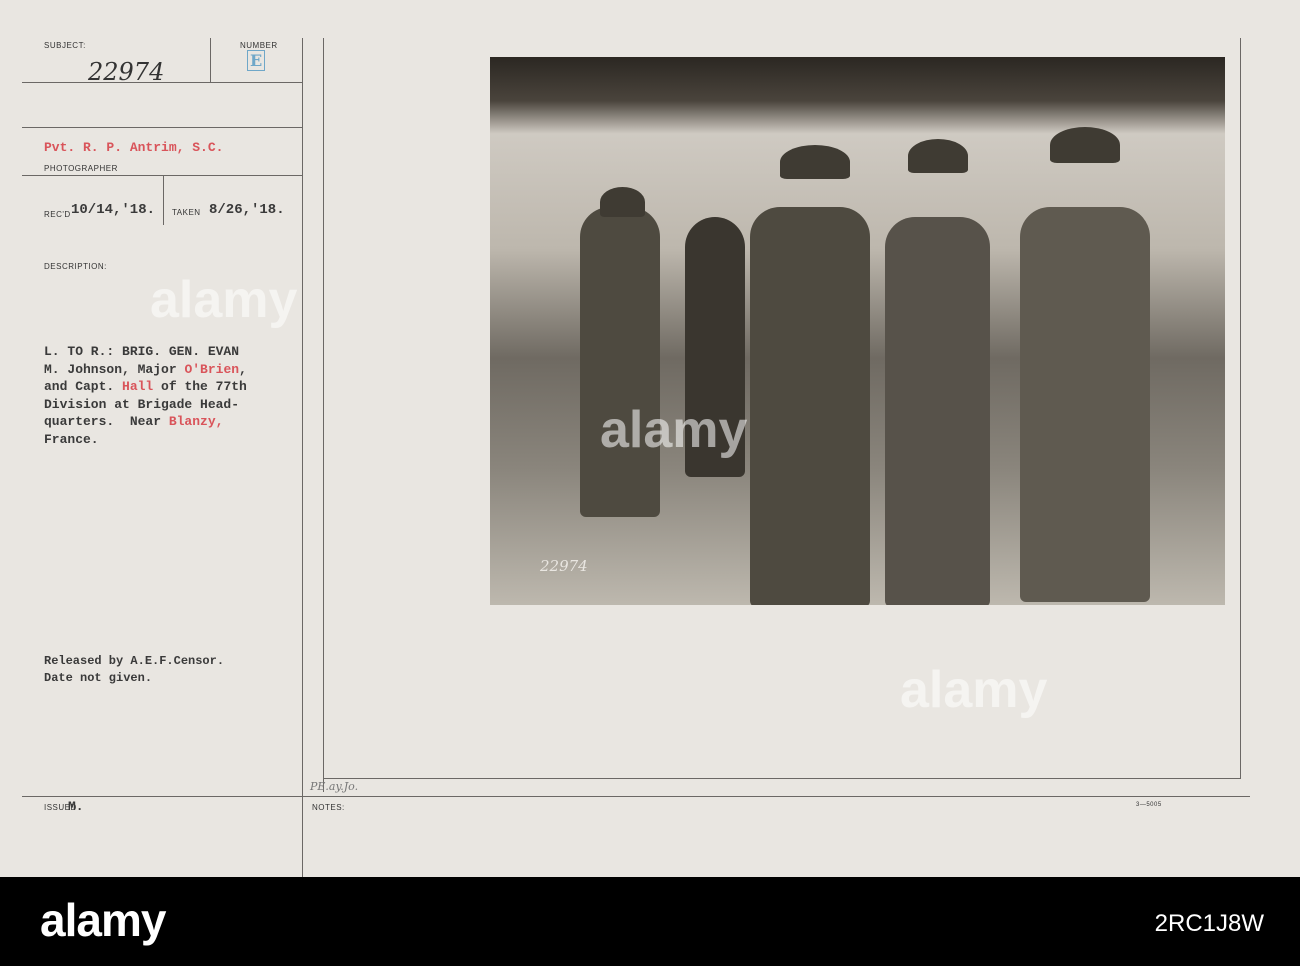 The image size is (1300, 966). Describe the element at coordinates (76, 806) in the screenshot. I see `issued-value: M.` at that location.